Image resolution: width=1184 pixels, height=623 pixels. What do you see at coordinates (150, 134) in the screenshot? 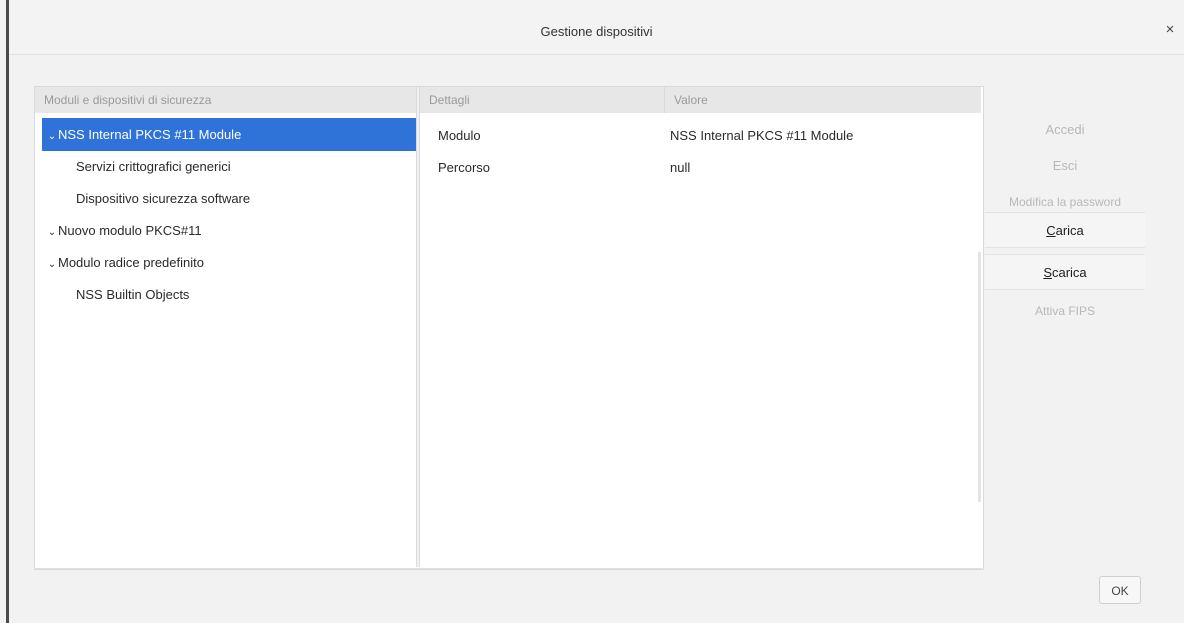
I see `tree-item-label: NSS Internal PKCS #11 Module` at bounding box center [150, 134].